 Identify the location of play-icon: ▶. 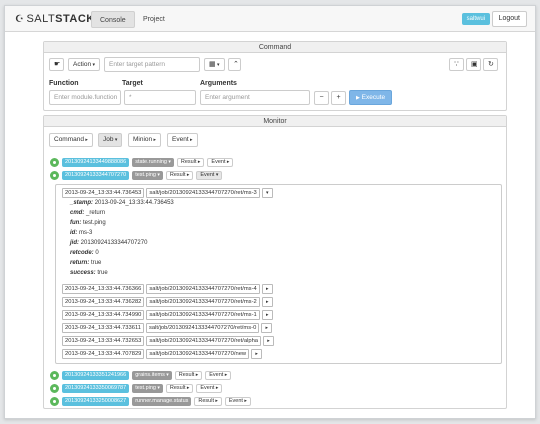
(358, 98).